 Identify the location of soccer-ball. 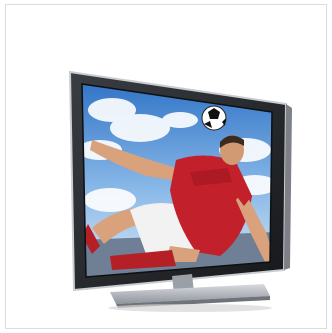
(214, 118).